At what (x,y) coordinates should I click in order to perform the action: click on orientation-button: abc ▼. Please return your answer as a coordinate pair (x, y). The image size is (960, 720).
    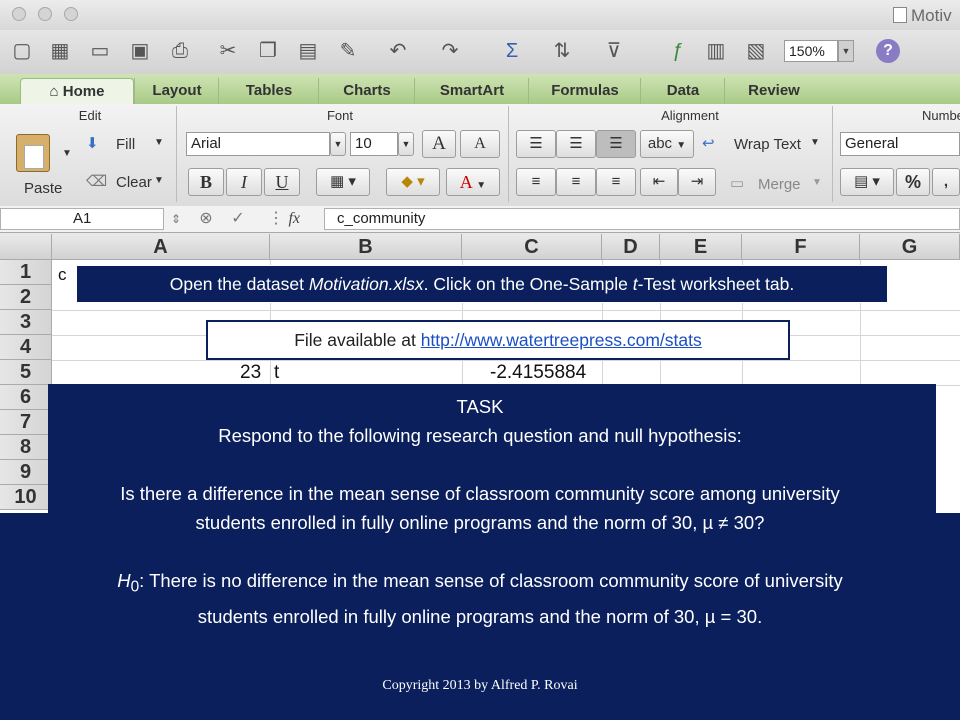
    Looking at the image, I should click on (667, 144).